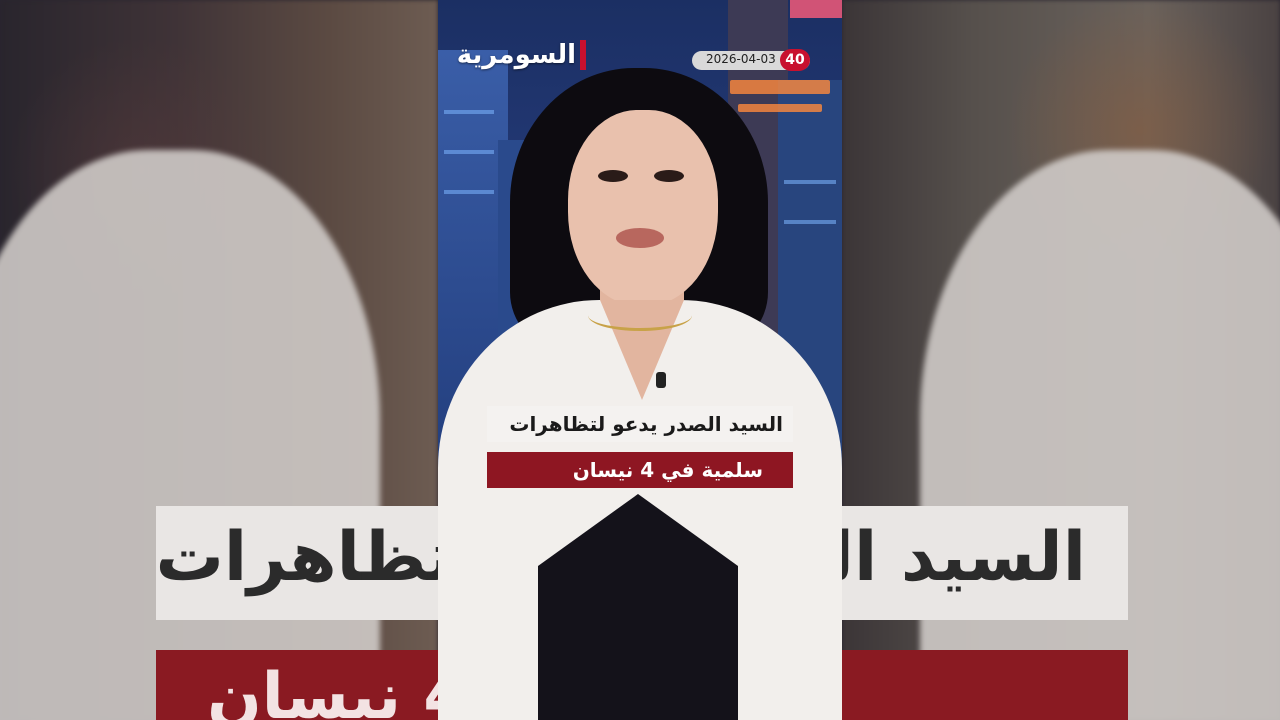 This screenshot has width=1280, height=720. What do you see at coordinates (643, 208) in the screenshot?
I see `anchor-face` at bounding box center [643, 208].